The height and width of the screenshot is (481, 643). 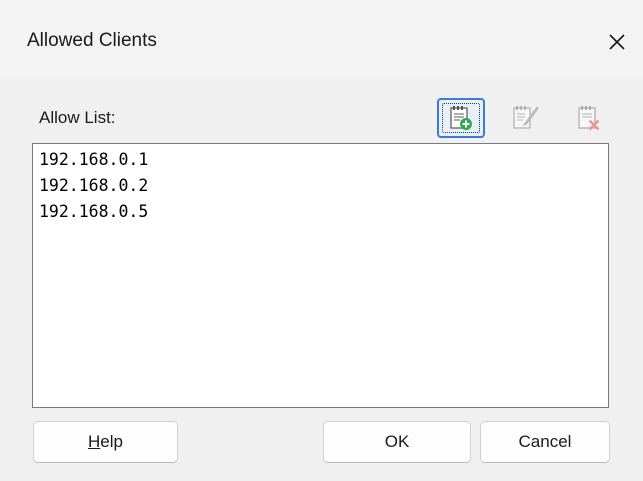 I want to click on ok-label: OK, so click(x=397, y=441).